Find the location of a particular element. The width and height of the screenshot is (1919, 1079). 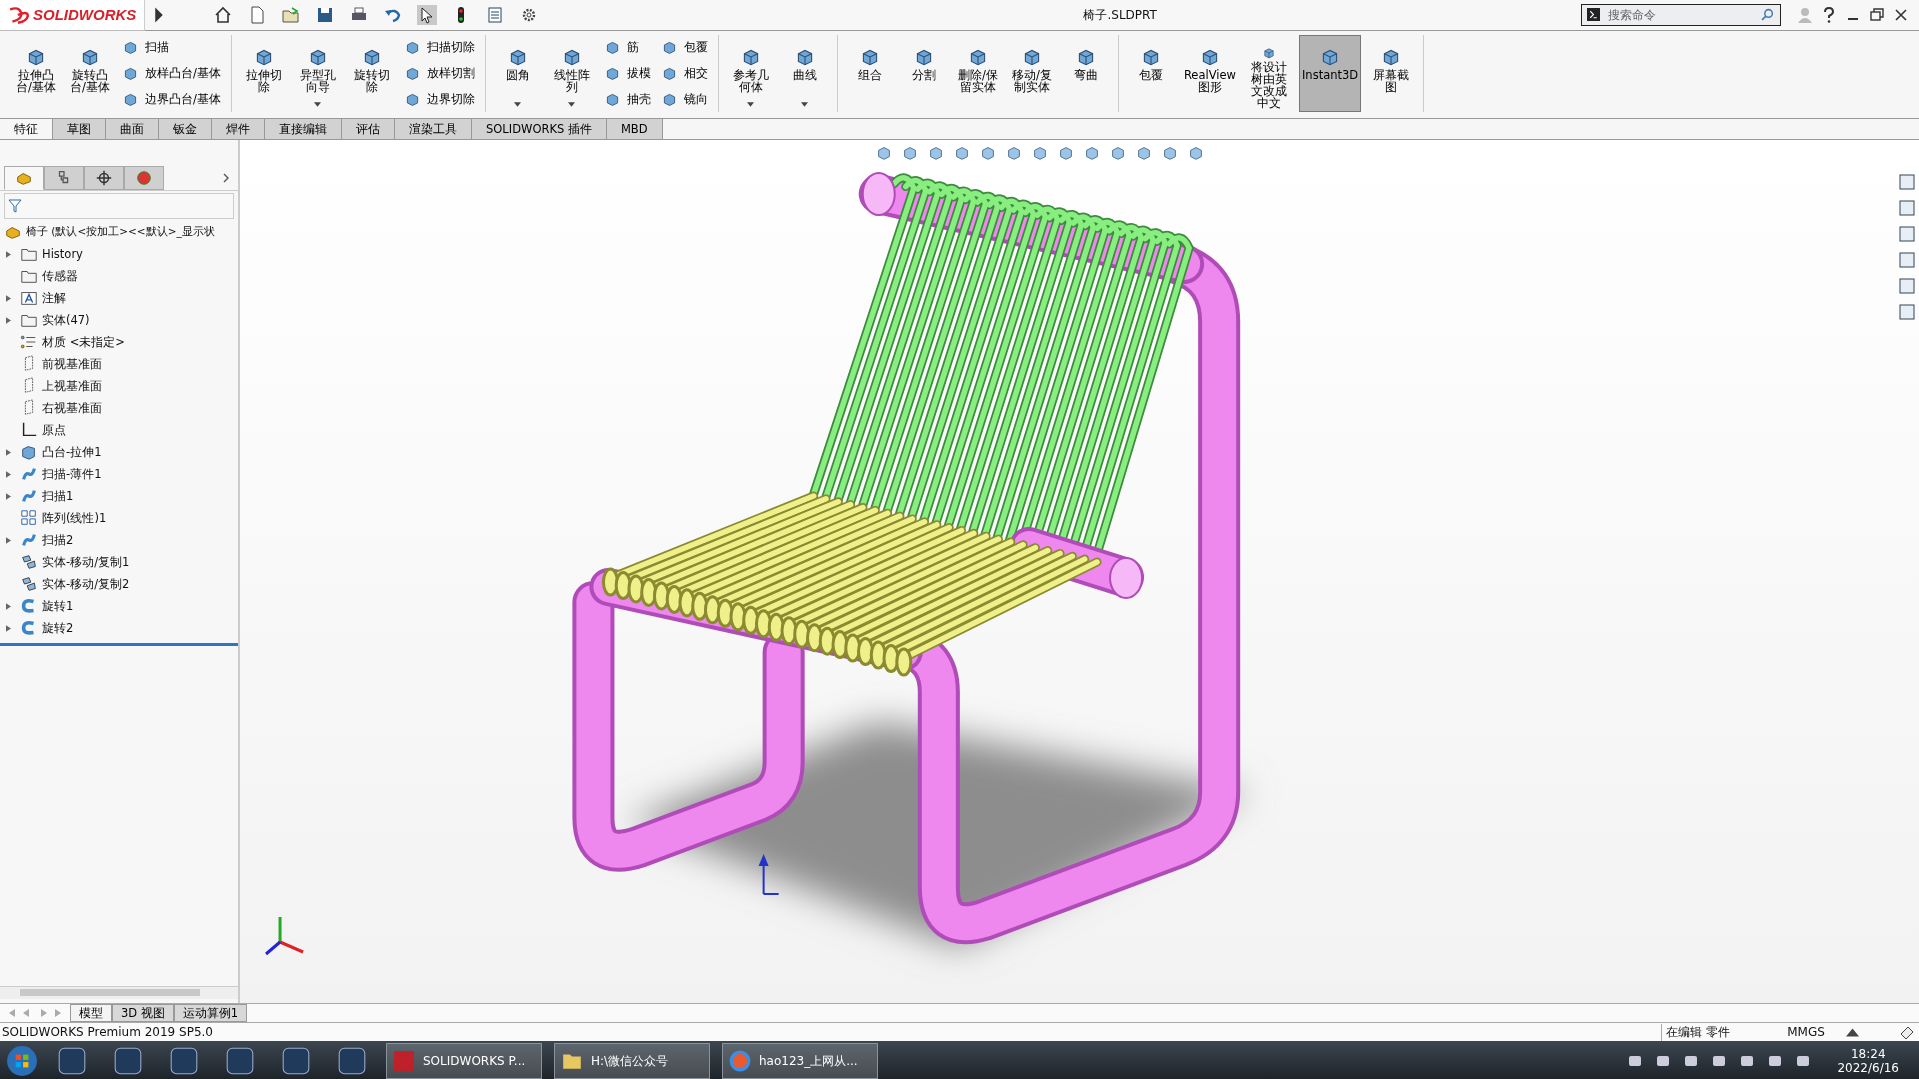

ribbon-button: 相交 is located at coordinates (684, 73).